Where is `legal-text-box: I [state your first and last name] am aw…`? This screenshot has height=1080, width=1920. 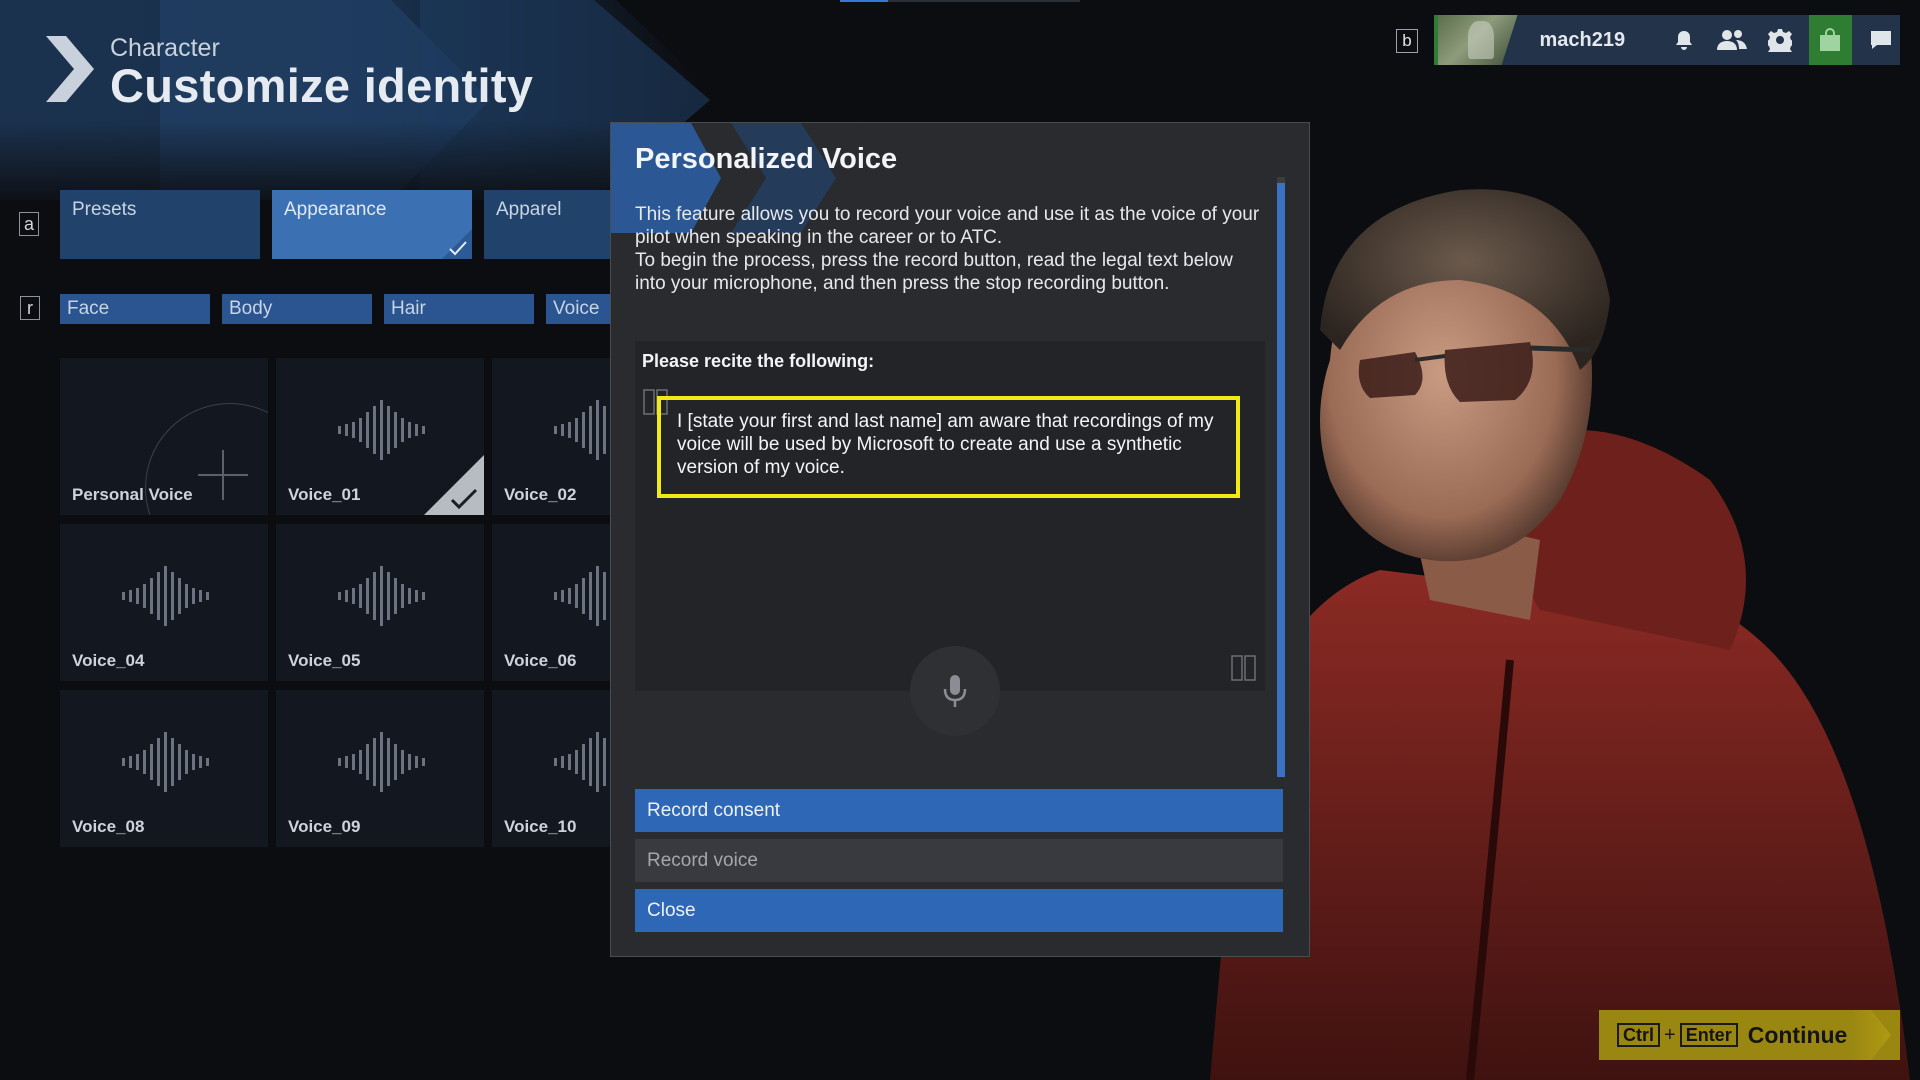 legal-text-box: I [state your first and last name] am aw… is located at coordinates (948, 447).